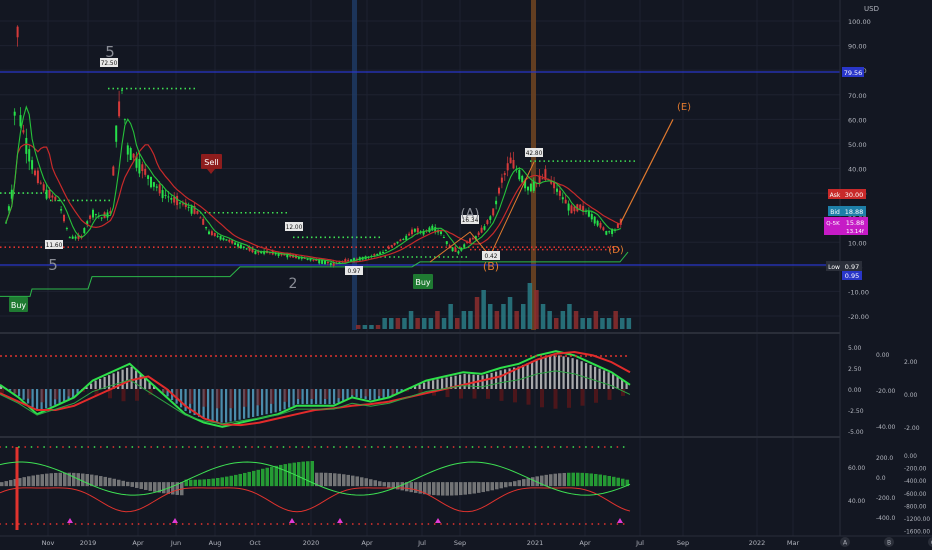 The width and height of the screenshot is (932, 550). Describe the element at coordinates (294, 228) in the screenshot. I see `price-tag: 12.00` at that location.